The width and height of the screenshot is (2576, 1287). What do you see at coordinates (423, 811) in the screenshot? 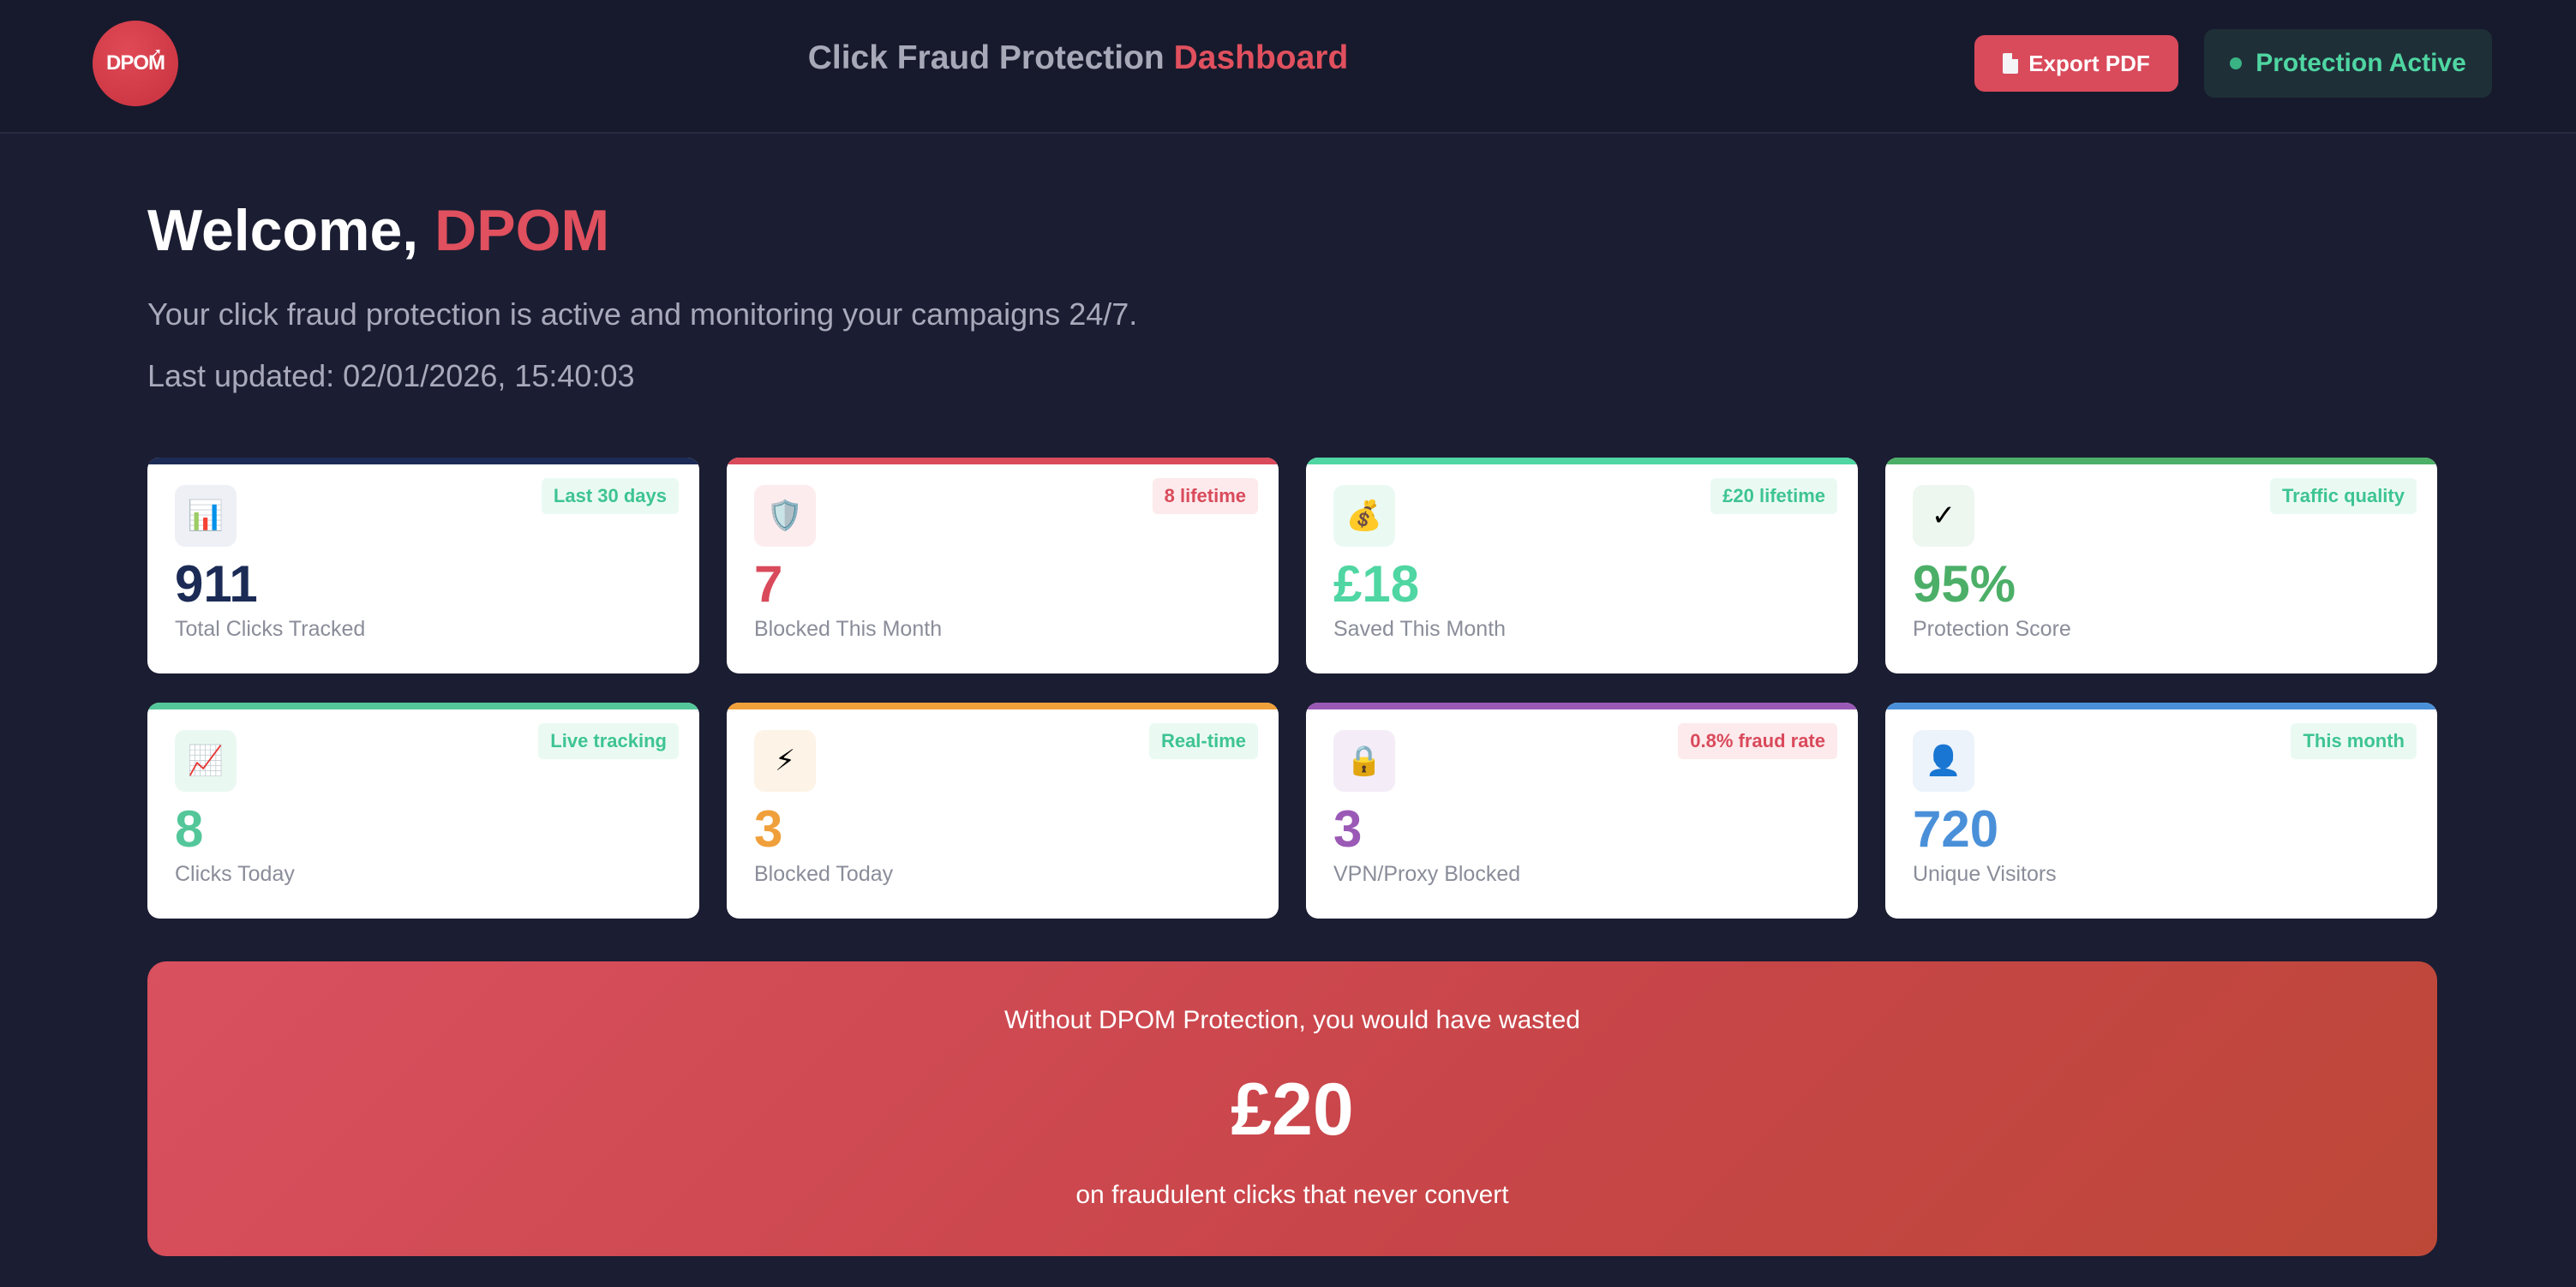
I see `stat-card: 📈 Live tracking 8 Clicks Today` at bounding box center [423, 811].